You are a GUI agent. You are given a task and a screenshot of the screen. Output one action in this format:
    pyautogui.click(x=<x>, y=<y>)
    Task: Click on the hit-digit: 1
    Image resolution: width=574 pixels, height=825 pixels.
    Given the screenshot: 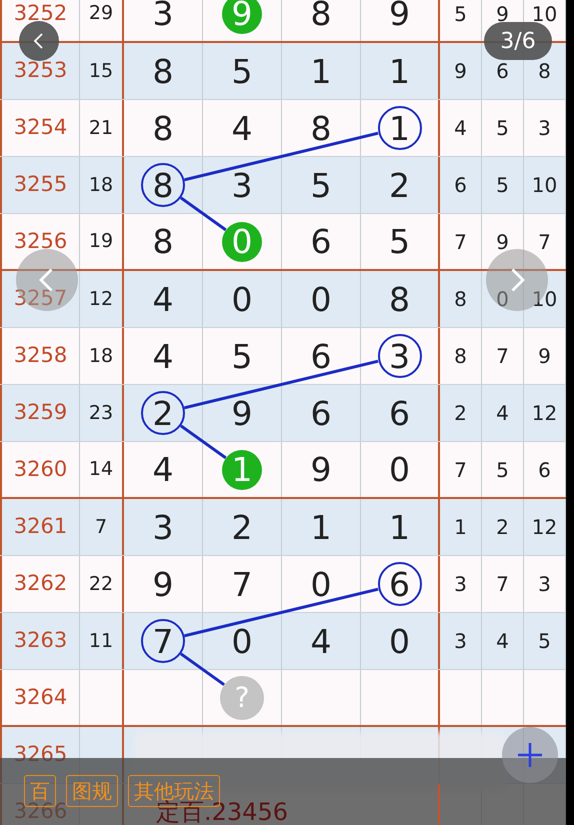 What is the action you would take?
    pyautogui.click(x=242, y=470)
    